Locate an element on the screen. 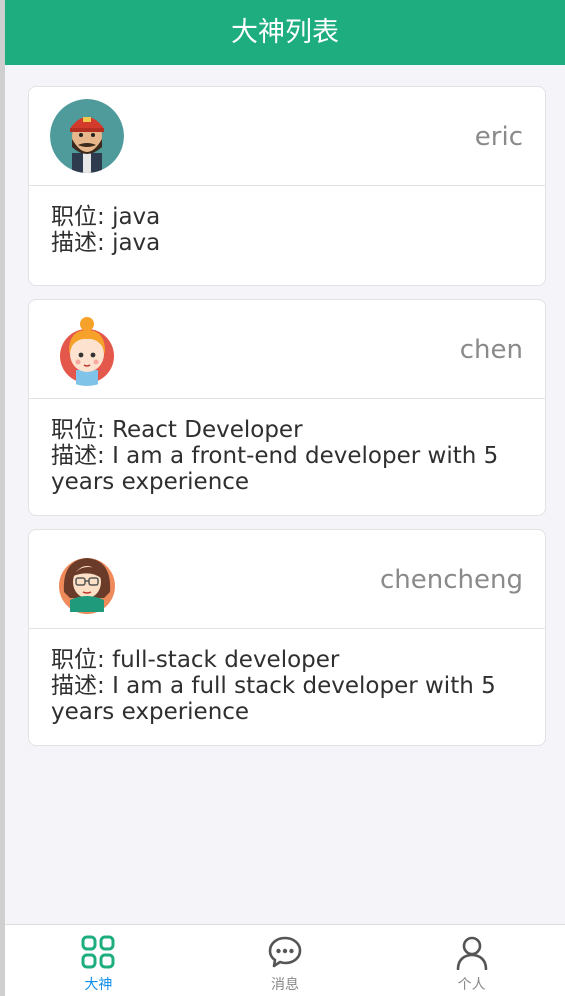  username: eric is located at coordinates (498, 136).